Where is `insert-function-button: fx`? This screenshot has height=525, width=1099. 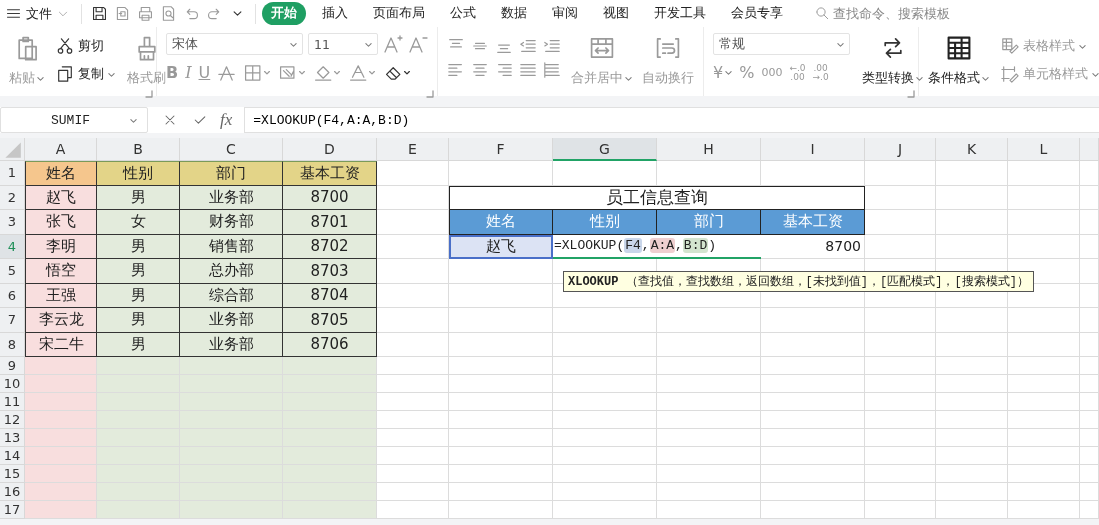
insert-function-button: fx is located at coordinates (226, 120).